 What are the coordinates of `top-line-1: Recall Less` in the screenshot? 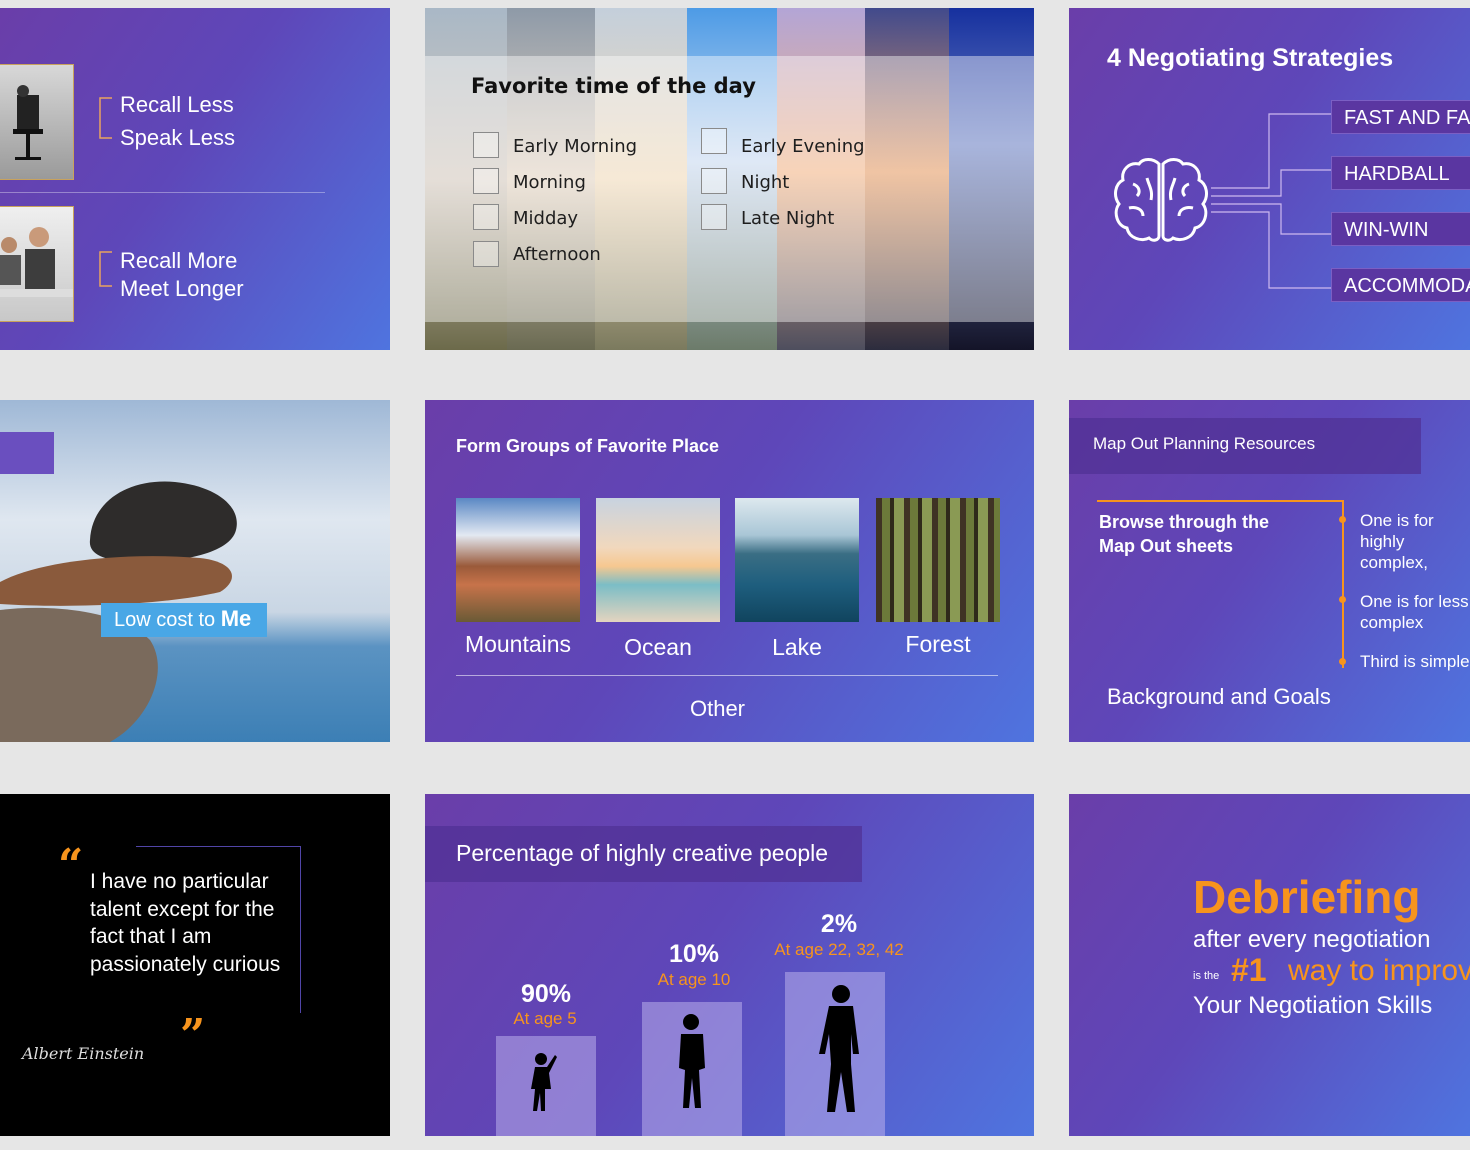 It's located at (177, 104).